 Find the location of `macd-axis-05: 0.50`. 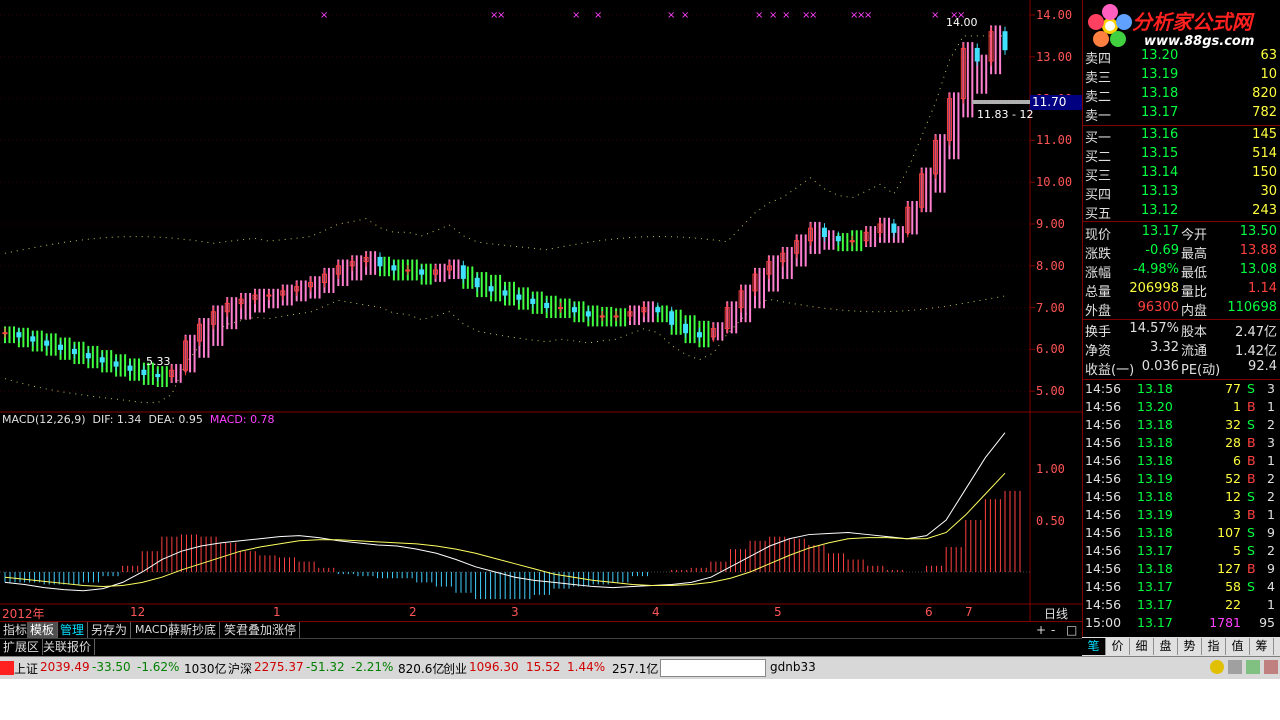

macd-axis-05: 0.50 is located at coordinates (1050, 521).